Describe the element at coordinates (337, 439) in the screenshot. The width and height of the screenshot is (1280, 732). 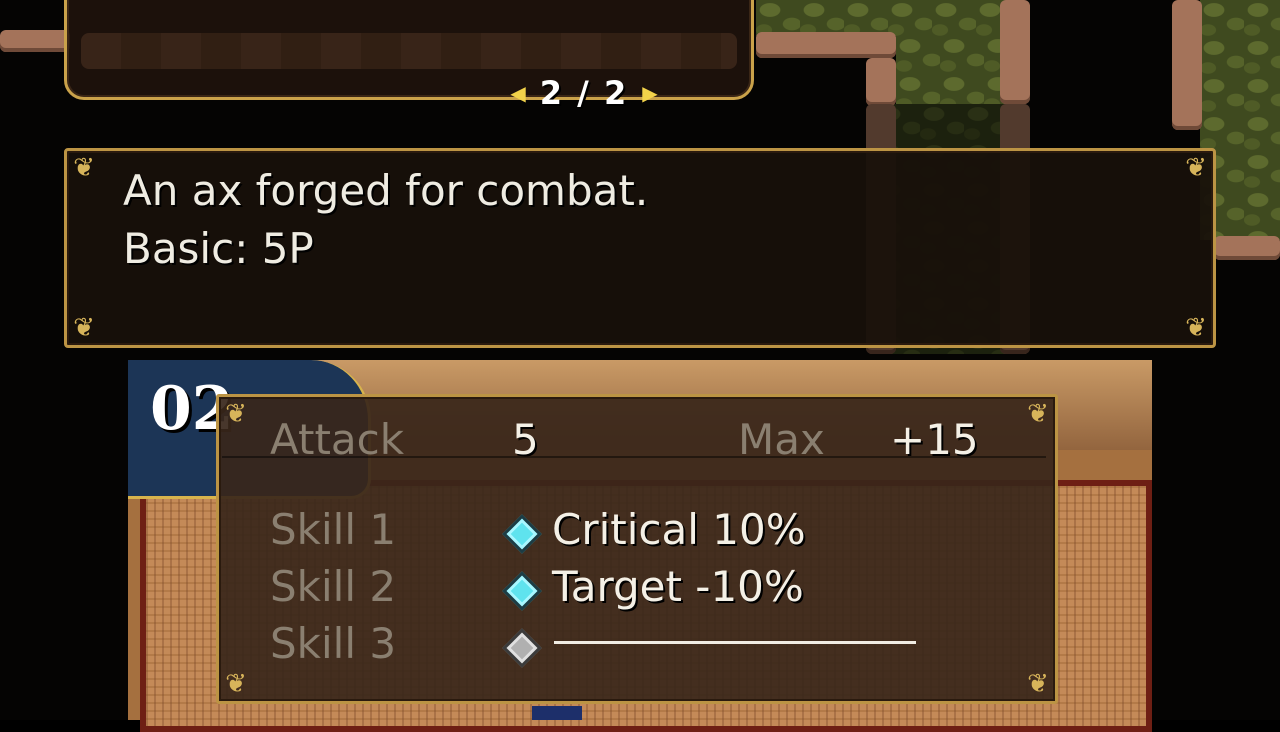
I see `attack-label: Attack` at that location.